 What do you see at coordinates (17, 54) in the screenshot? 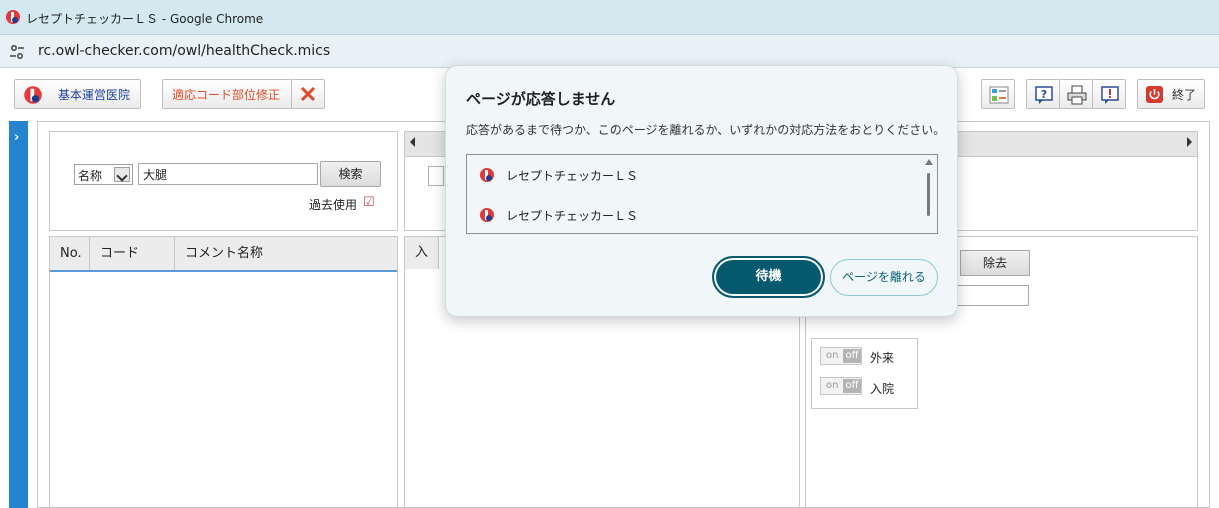
I see `site-settings-icon` at bounding box center [17, 54].